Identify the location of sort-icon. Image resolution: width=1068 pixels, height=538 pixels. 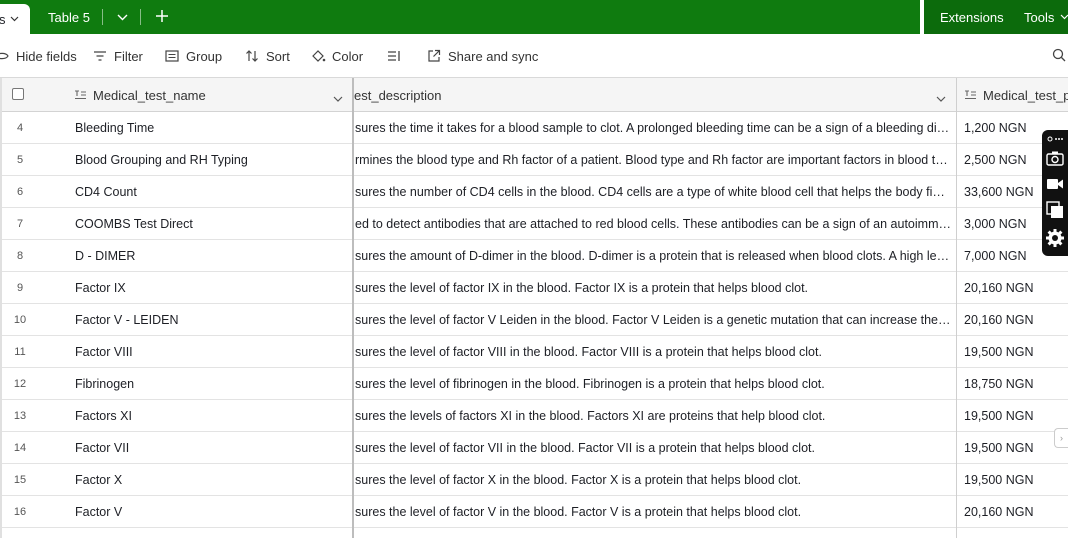
(252, 56).